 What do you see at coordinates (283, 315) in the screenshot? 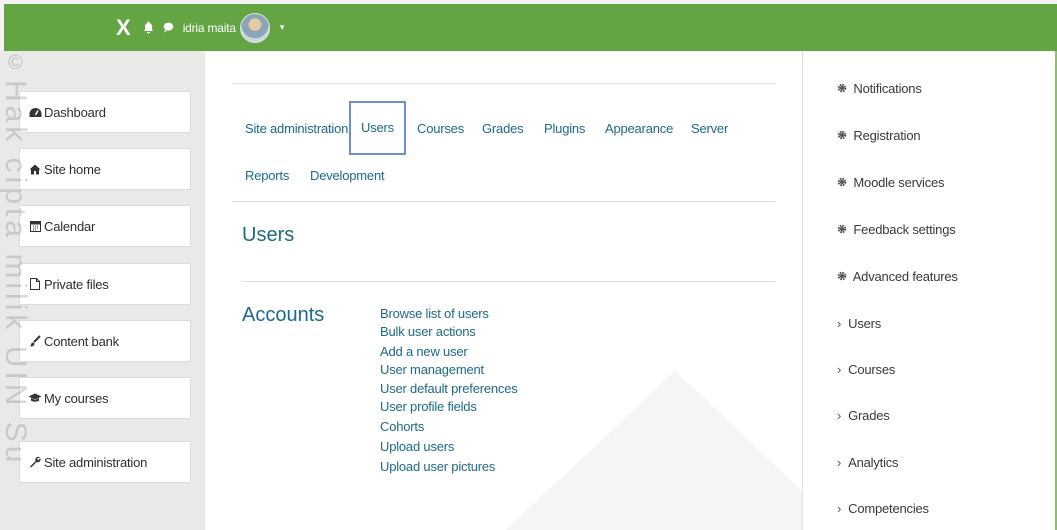
I see `section-heading-accounts: Accounts` at bounding box center [283, 315].